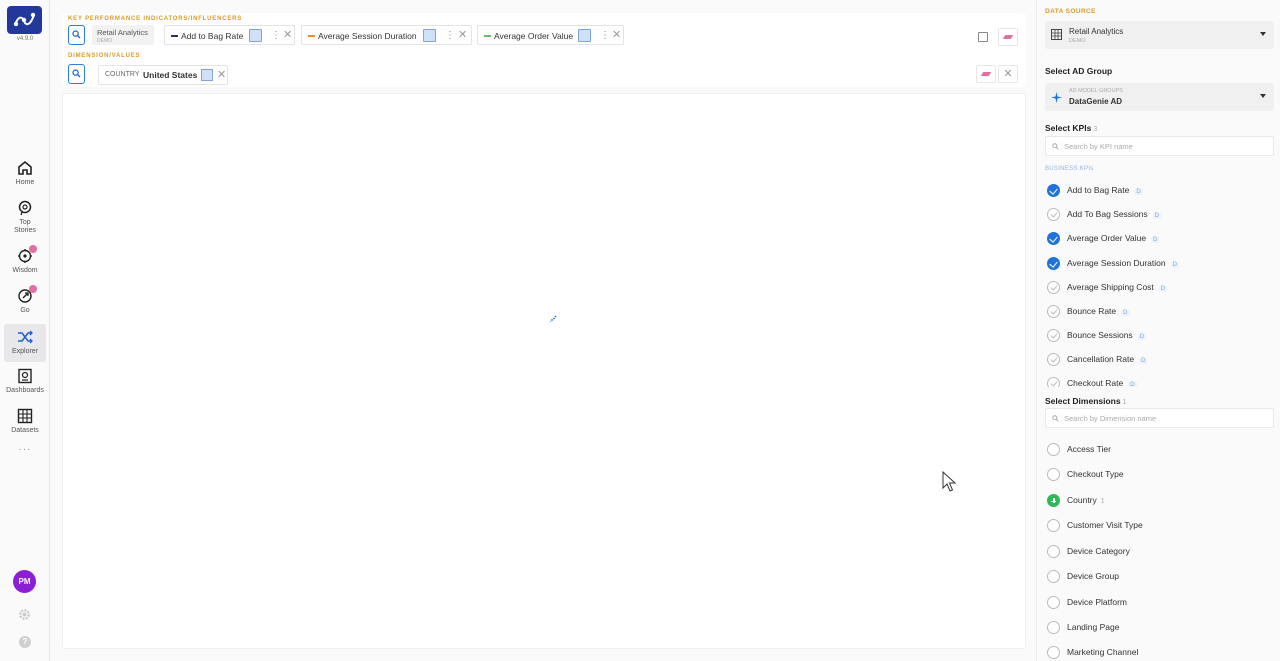 This screenshot has width=1280, height=661. What do you see at coordinates (24, 614) in the screenshot?
I see `settings-gear-icon` at bounding box center [24, 614].